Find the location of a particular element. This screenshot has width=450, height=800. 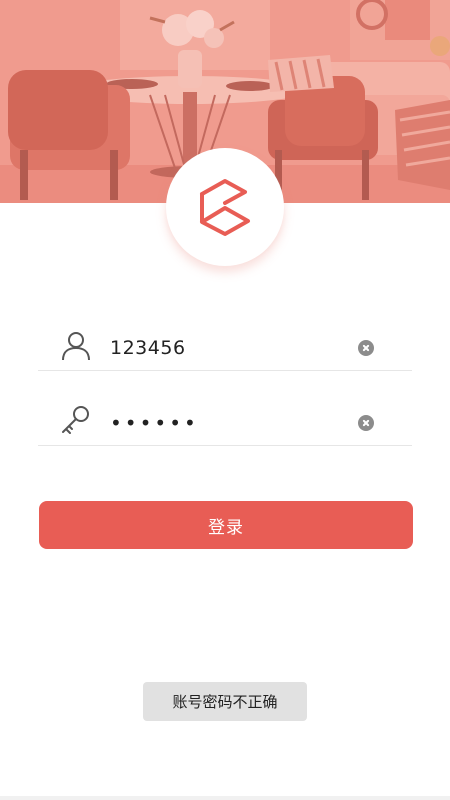

app-logo is located at coordinates (225, 207).